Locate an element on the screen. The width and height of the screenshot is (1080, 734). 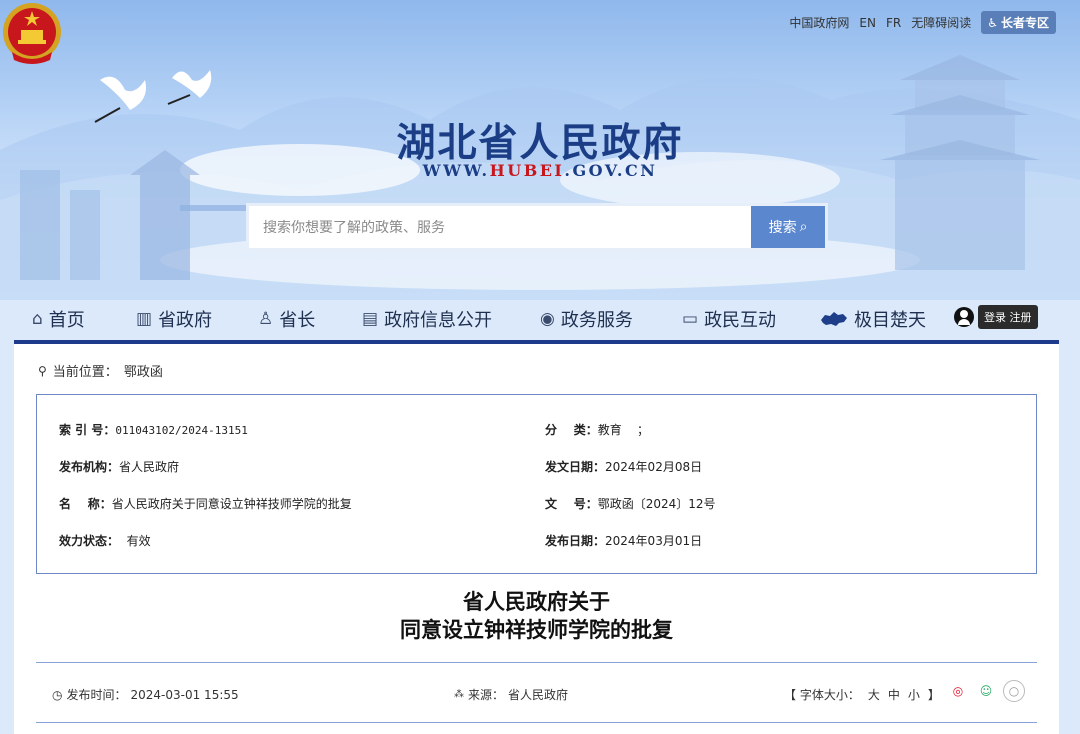
nav-jimu-chutian: 极目楚天 is located at coordinates (873, 319).